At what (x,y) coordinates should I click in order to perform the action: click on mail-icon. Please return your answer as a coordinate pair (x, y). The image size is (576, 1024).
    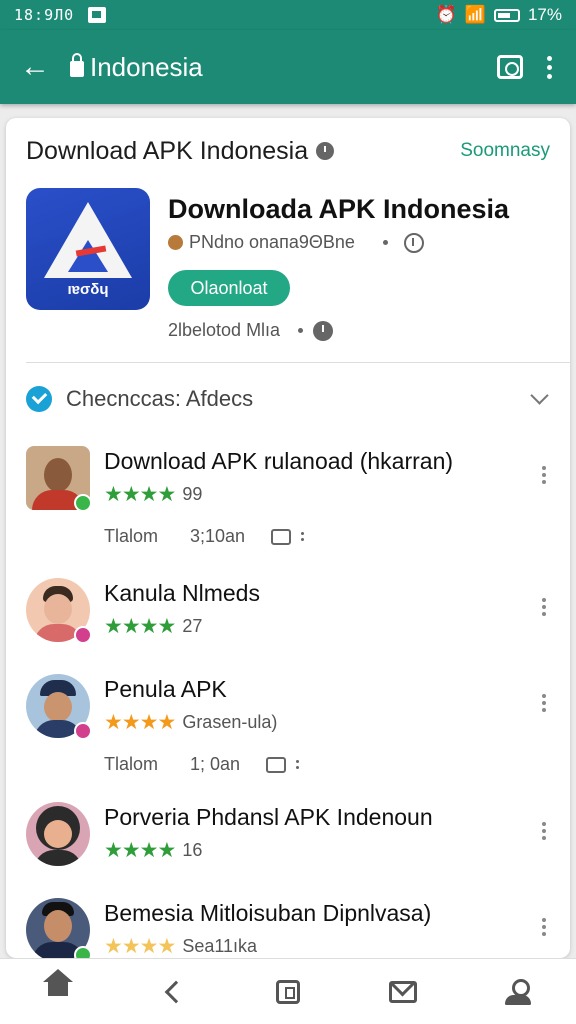
    Looking at the image, I should click on (403, 991).